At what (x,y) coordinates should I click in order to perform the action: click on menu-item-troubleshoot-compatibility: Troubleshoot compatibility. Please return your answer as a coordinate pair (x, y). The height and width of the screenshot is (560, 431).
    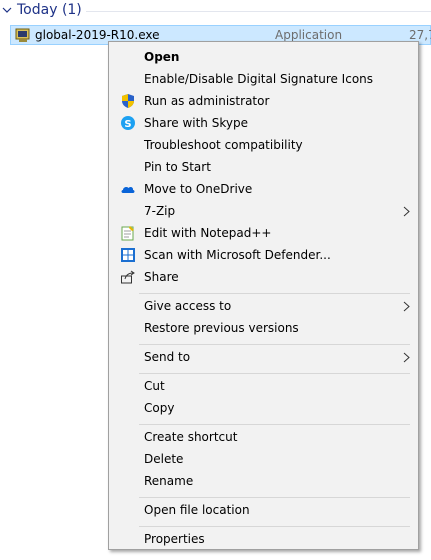
    Looking at the image, I should click on (263, 145).